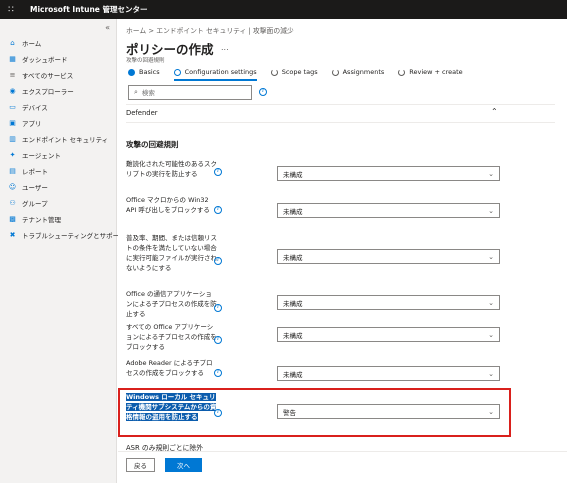  Describe the element at coordinates (145, 61) in the screenshot. I see `page-subtitle: 攻撃の回避規則` at that location.